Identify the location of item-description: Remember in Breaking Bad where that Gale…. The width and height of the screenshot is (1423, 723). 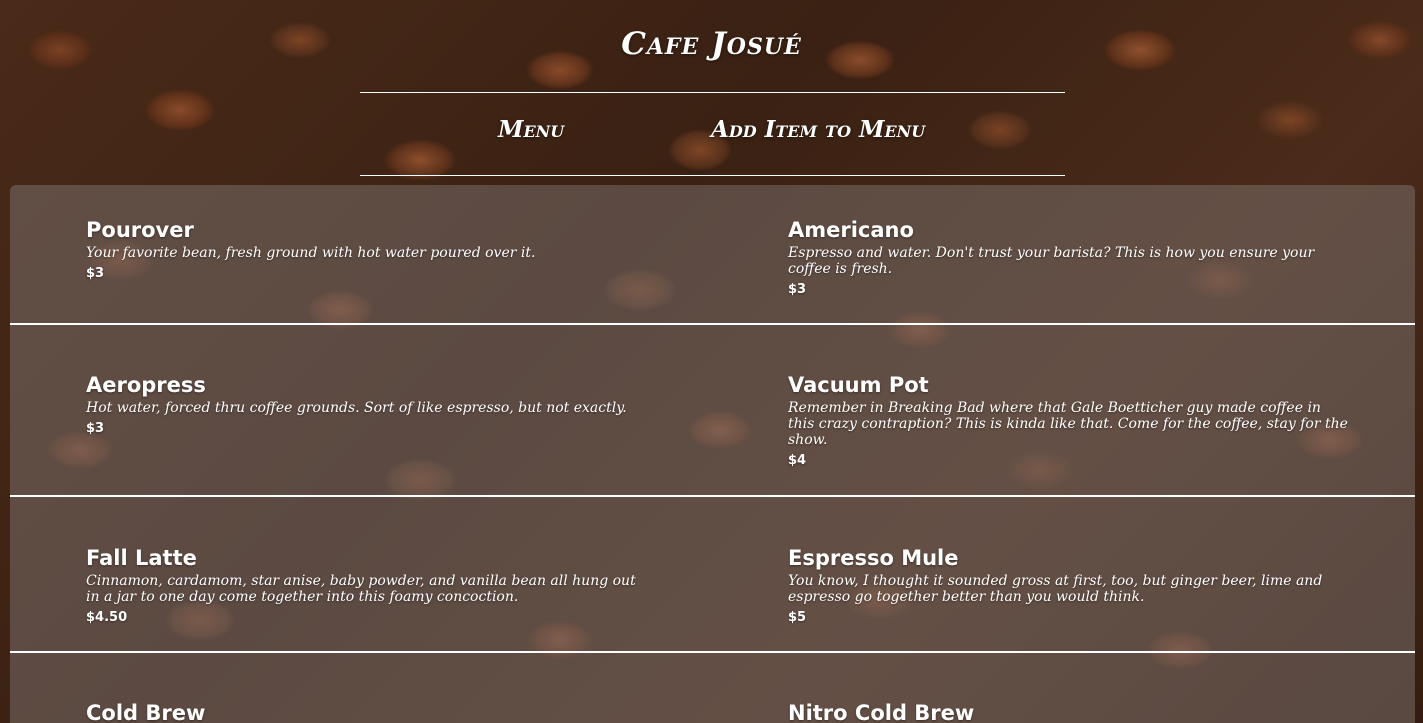
(1068, 424).